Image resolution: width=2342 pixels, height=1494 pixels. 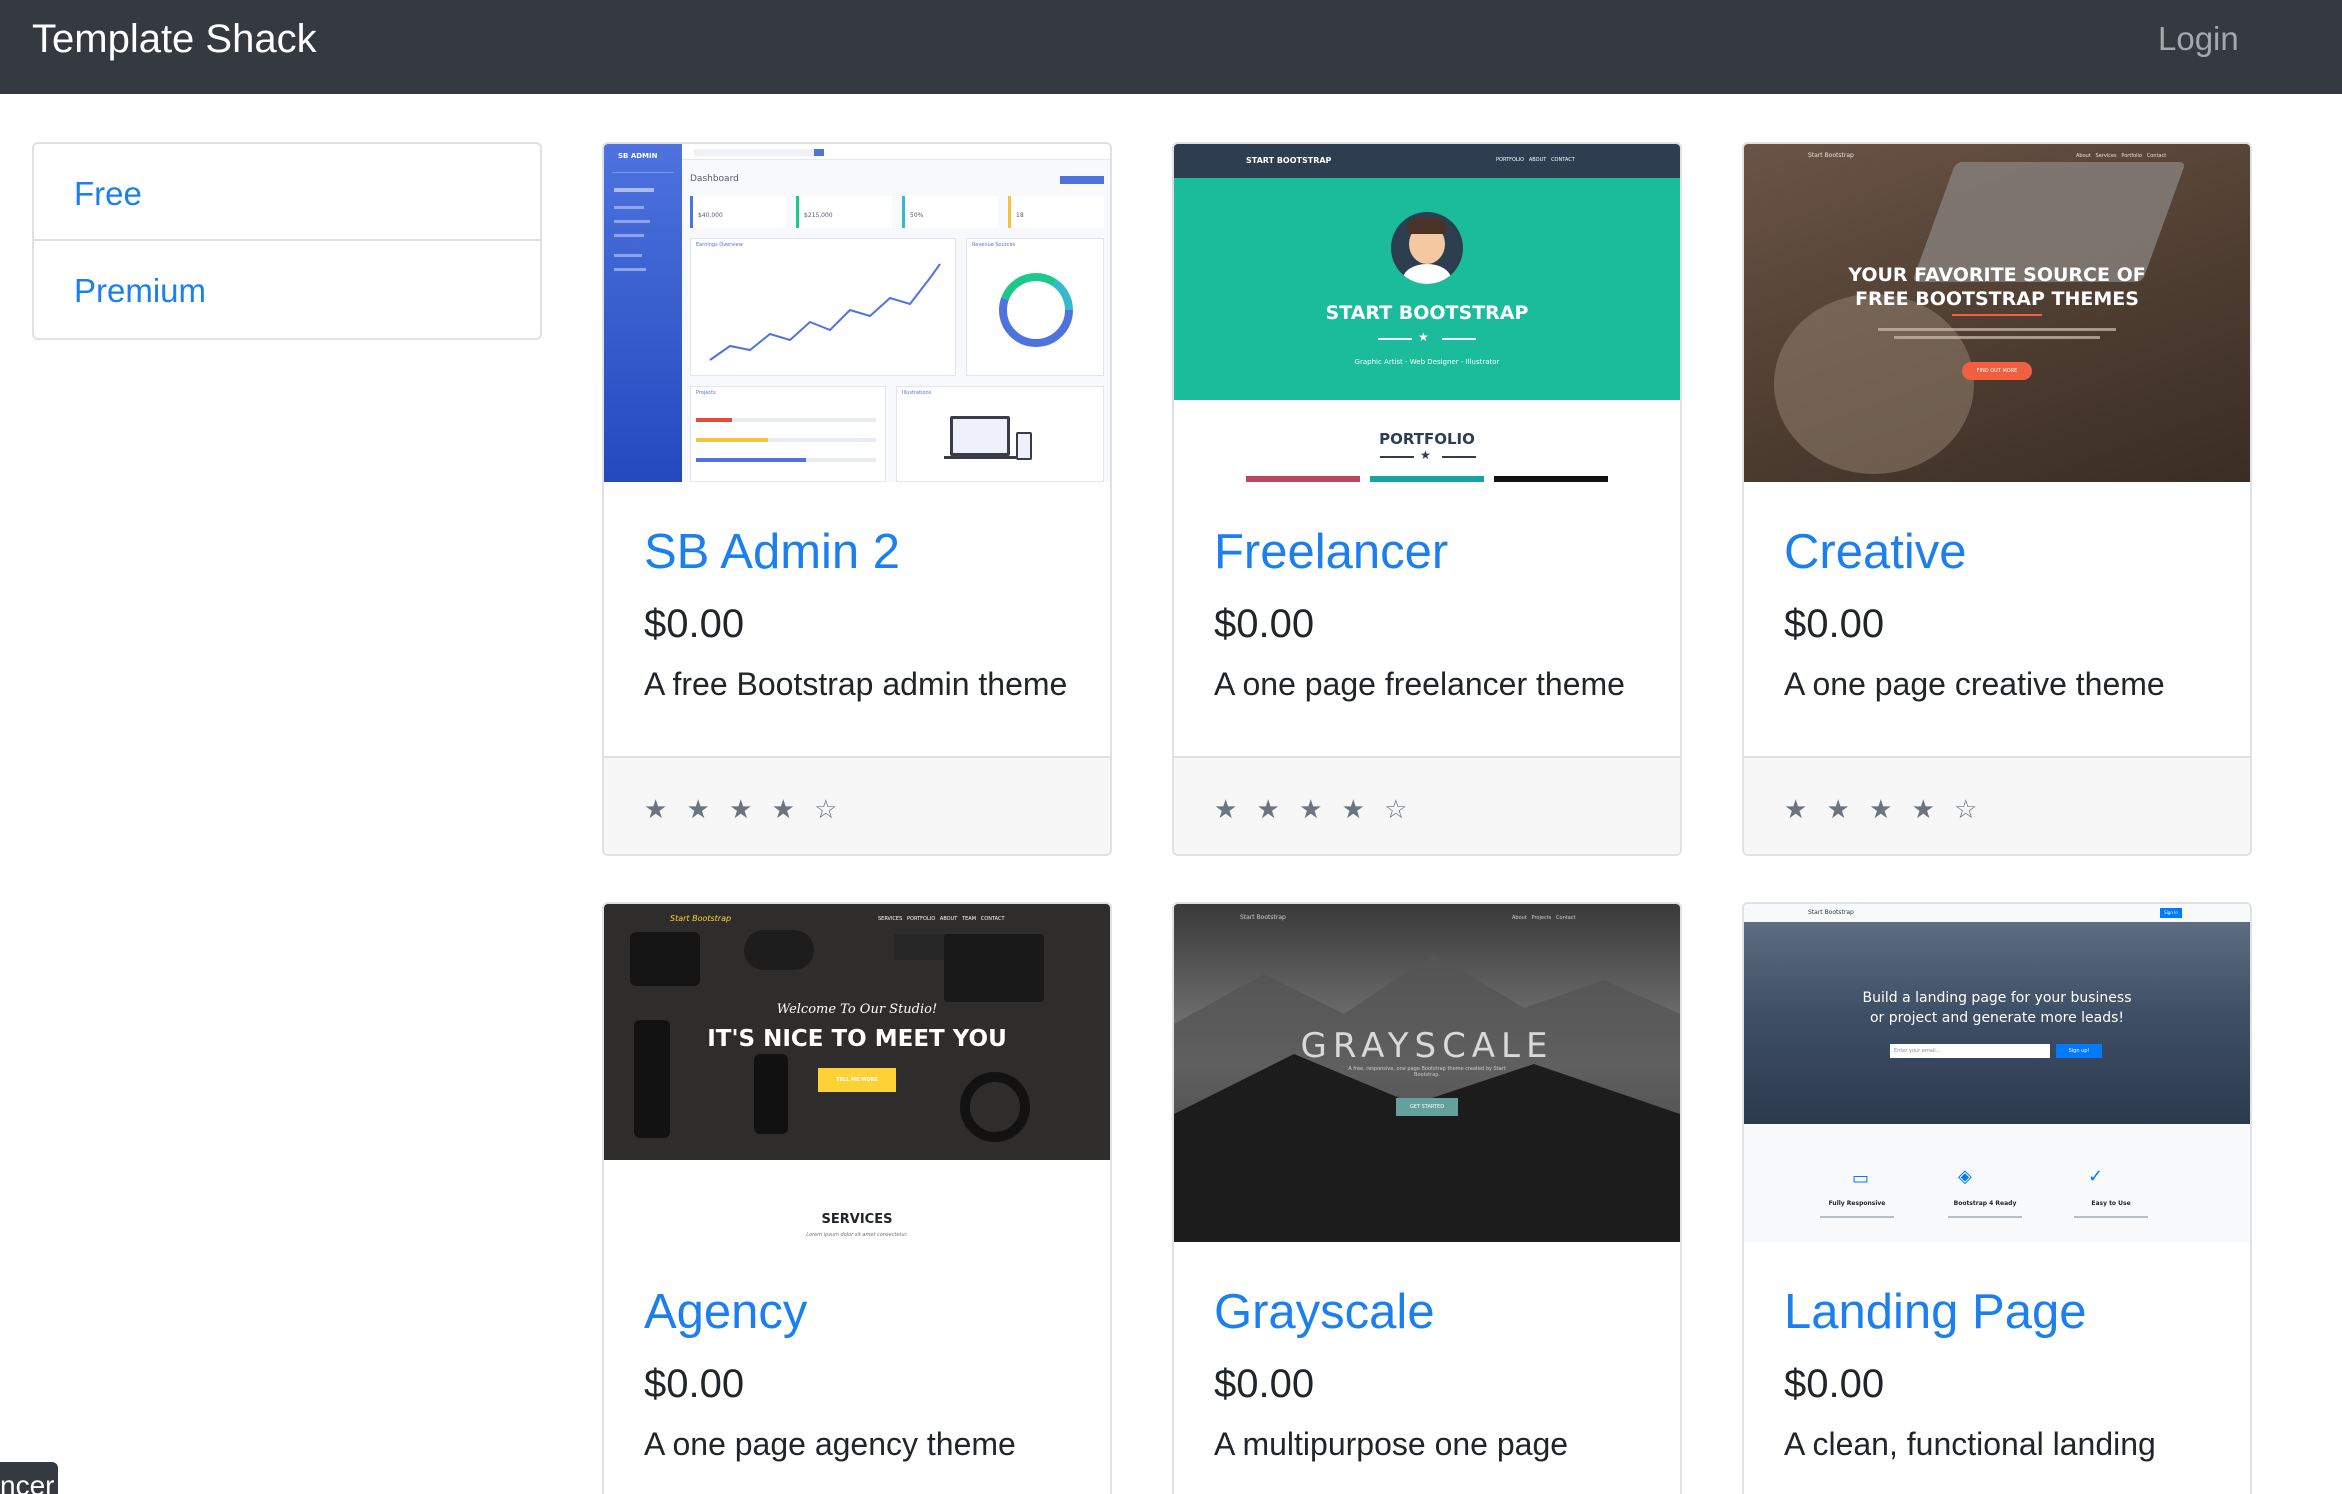 I want to click on card-title-link: Landing Page, so click(x=1935, y=1312).